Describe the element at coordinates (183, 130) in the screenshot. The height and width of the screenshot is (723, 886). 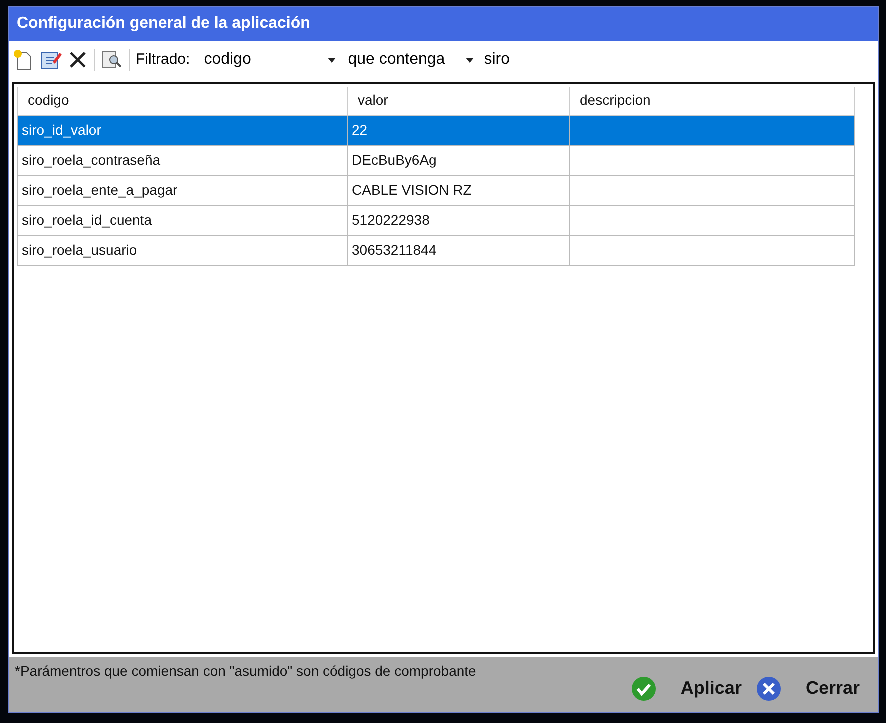
I see `table-cell: siro_id_valor` at that location.